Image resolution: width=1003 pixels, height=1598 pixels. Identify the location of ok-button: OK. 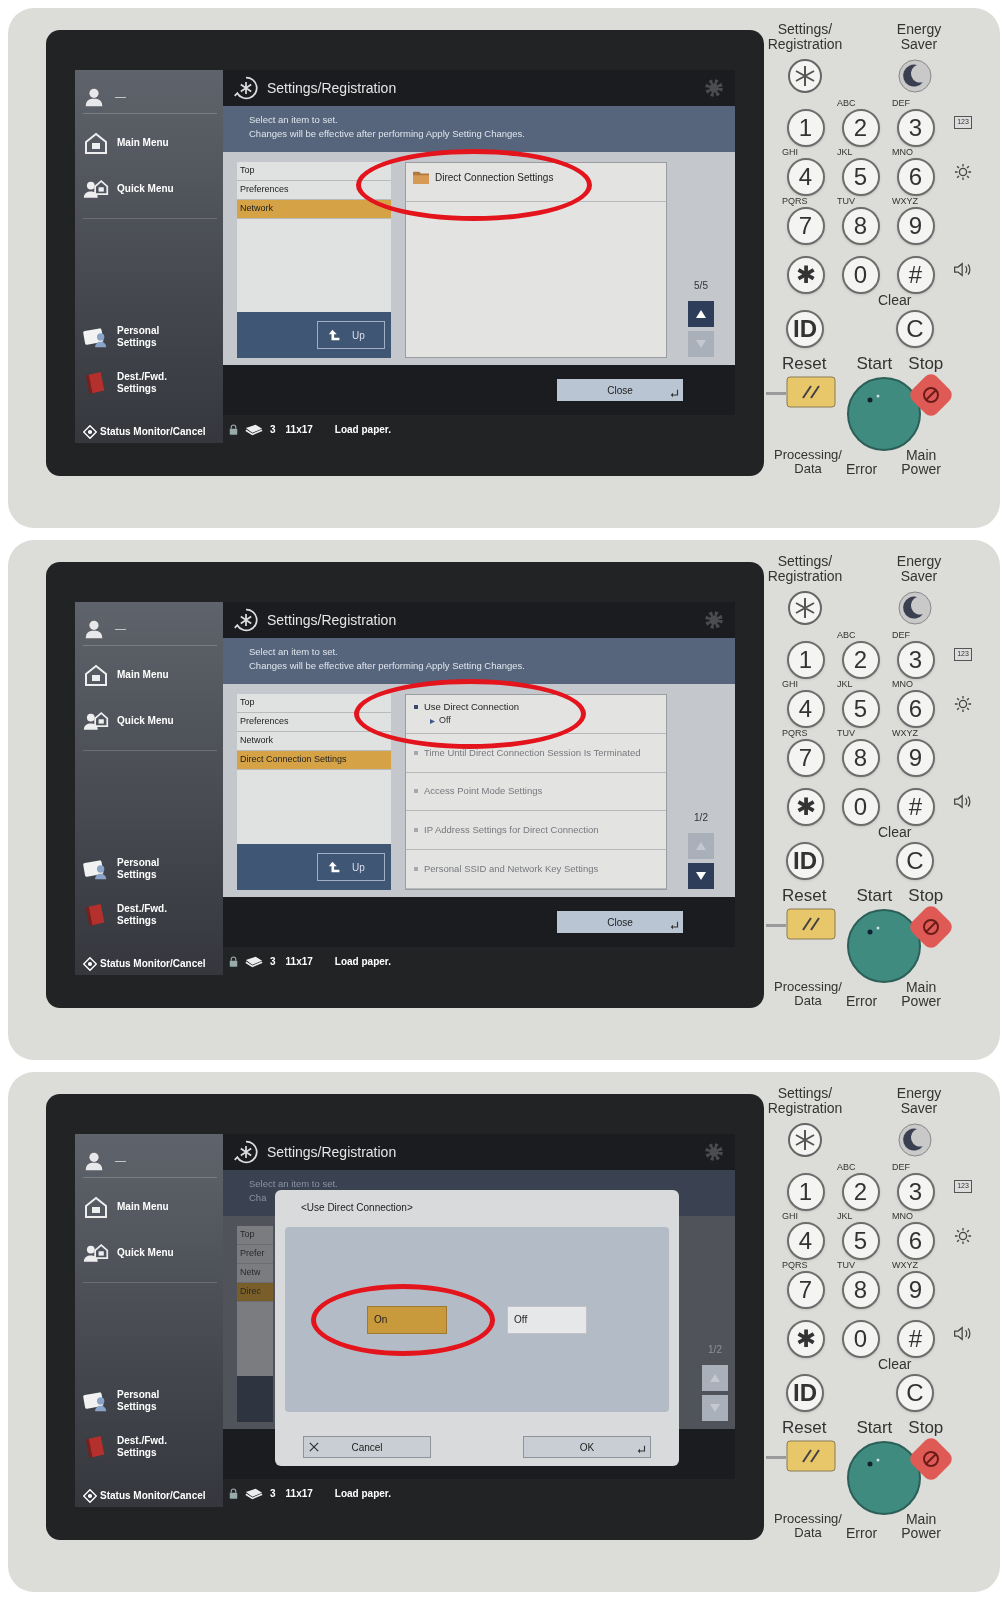
(587, 1447).